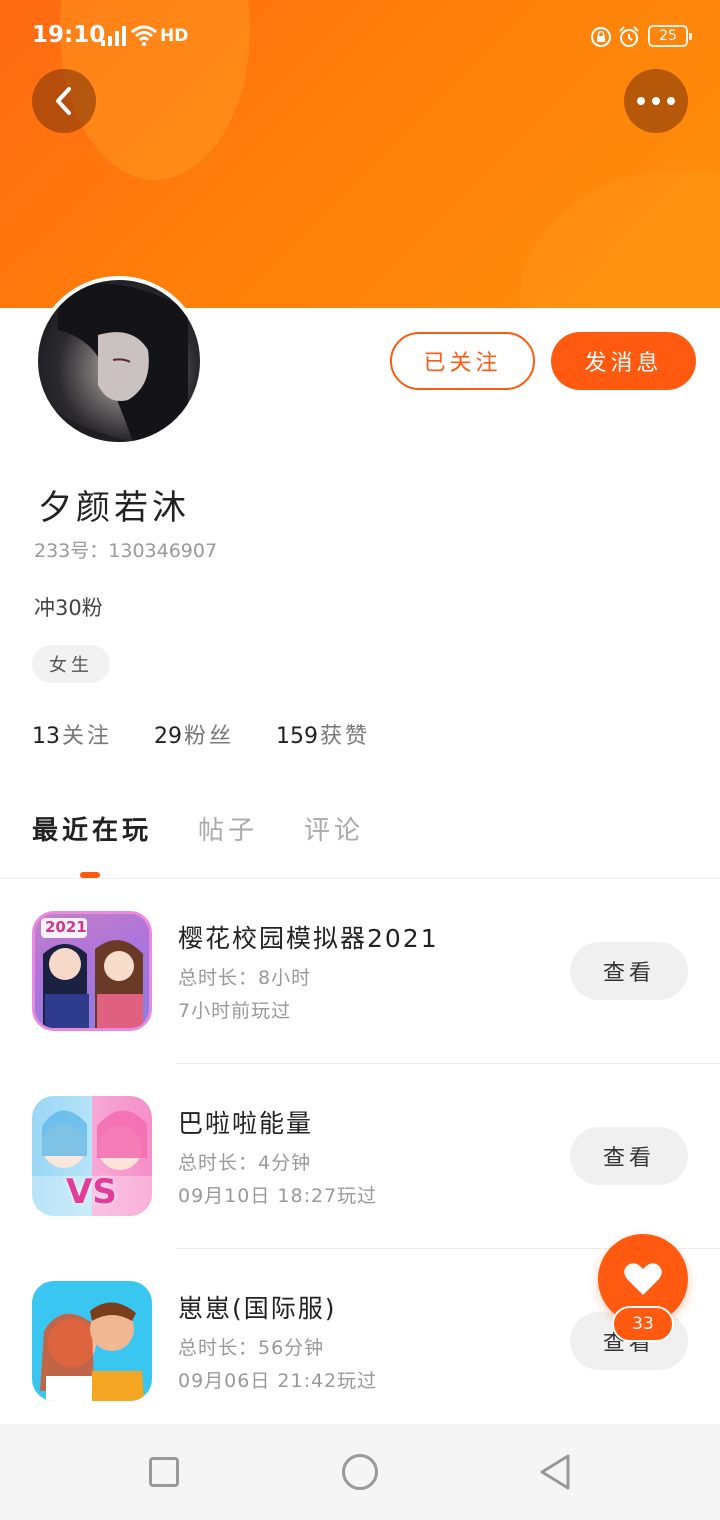 This screenshot has width=720, height=1520. What do you see at coordinates (113, 362) in the screenshot?
I see `avatar-image` at bounding box center [113, 362].